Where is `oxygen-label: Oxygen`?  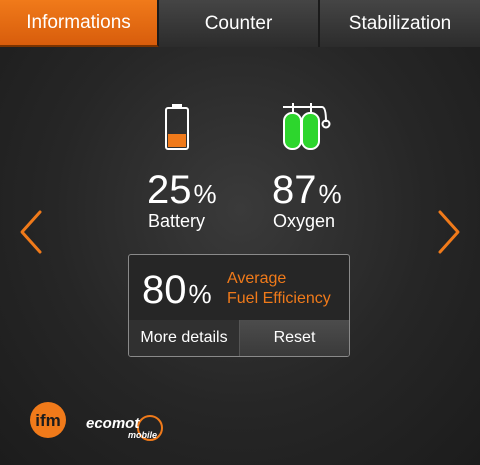
oxygen-label: Oxygen is located at coordinates (304, 221).